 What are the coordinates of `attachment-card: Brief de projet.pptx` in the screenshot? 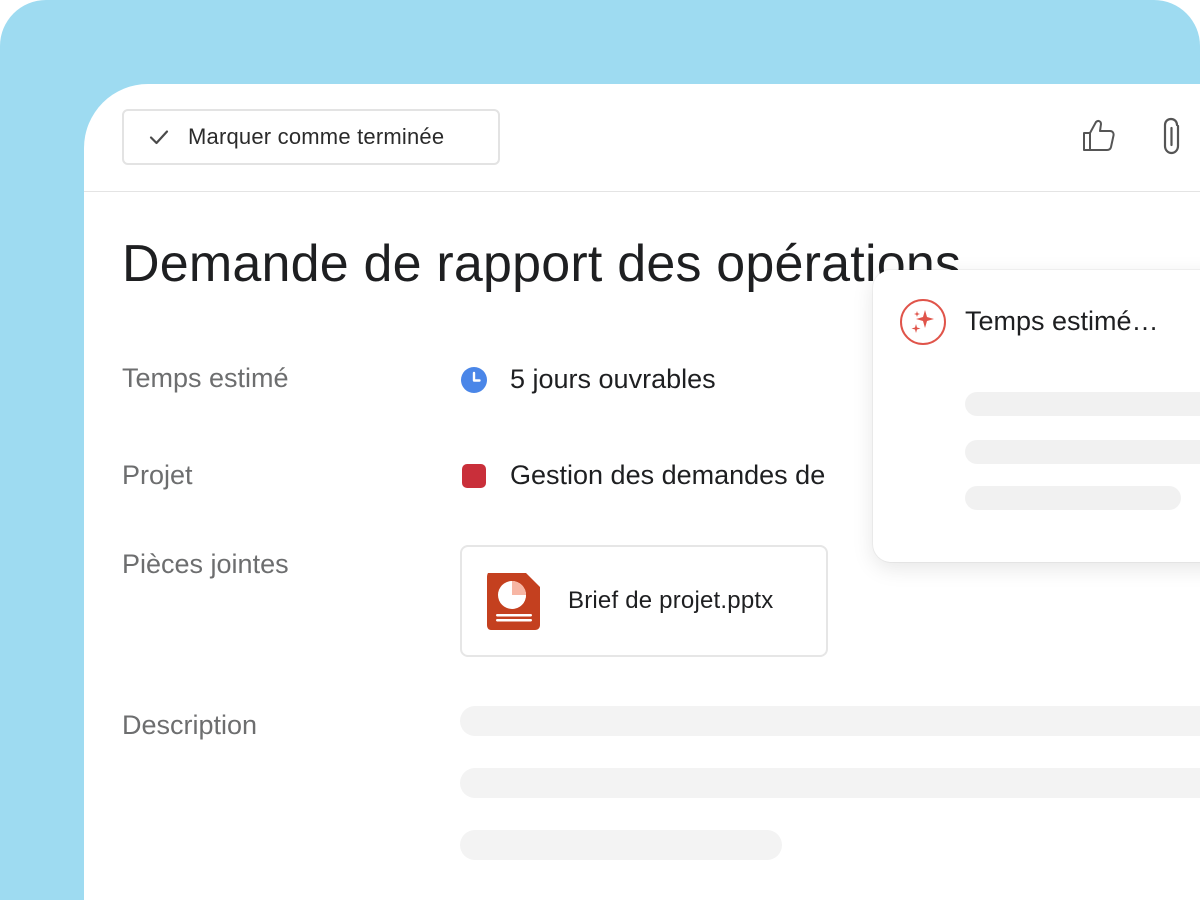 It's located at (644, 601).